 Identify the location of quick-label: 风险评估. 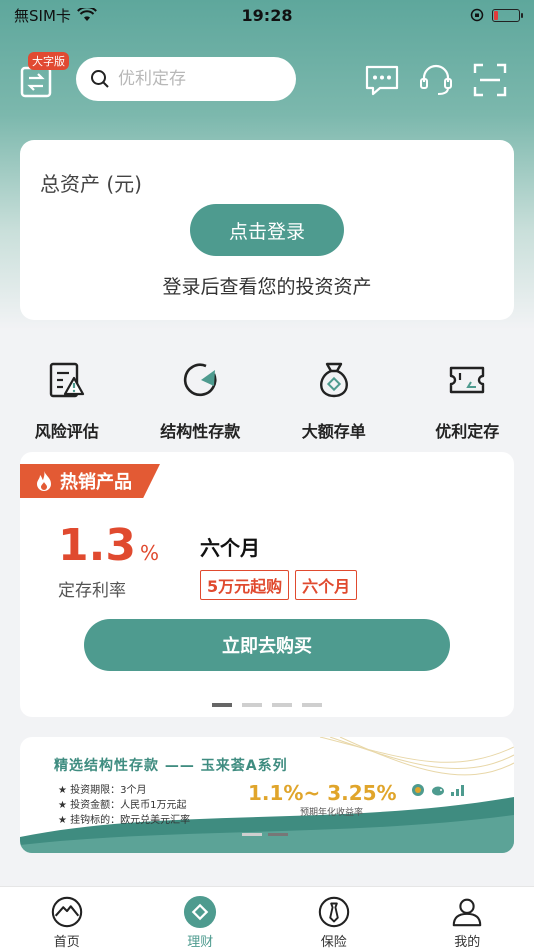
(66, 431).